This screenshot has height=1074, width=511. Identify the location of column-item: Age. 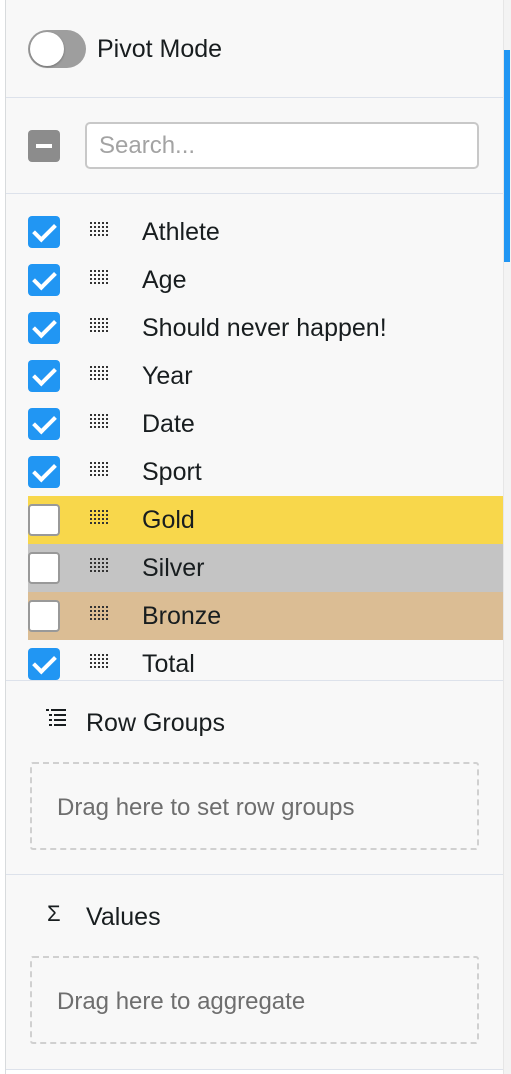
(265, 280).